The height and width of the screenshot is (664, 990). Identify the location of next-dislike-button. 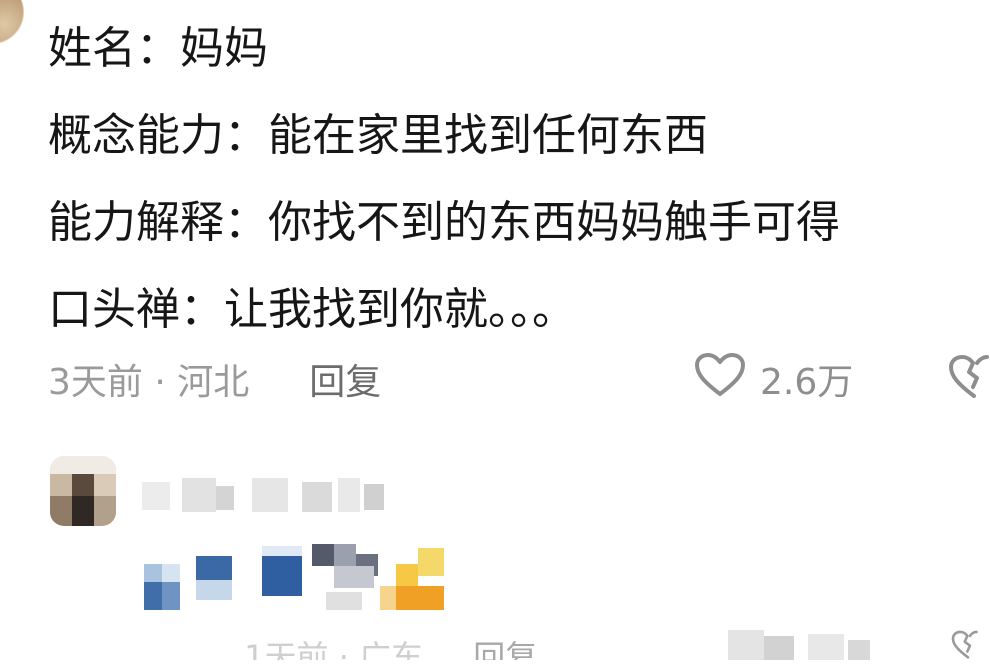
(968, 647).